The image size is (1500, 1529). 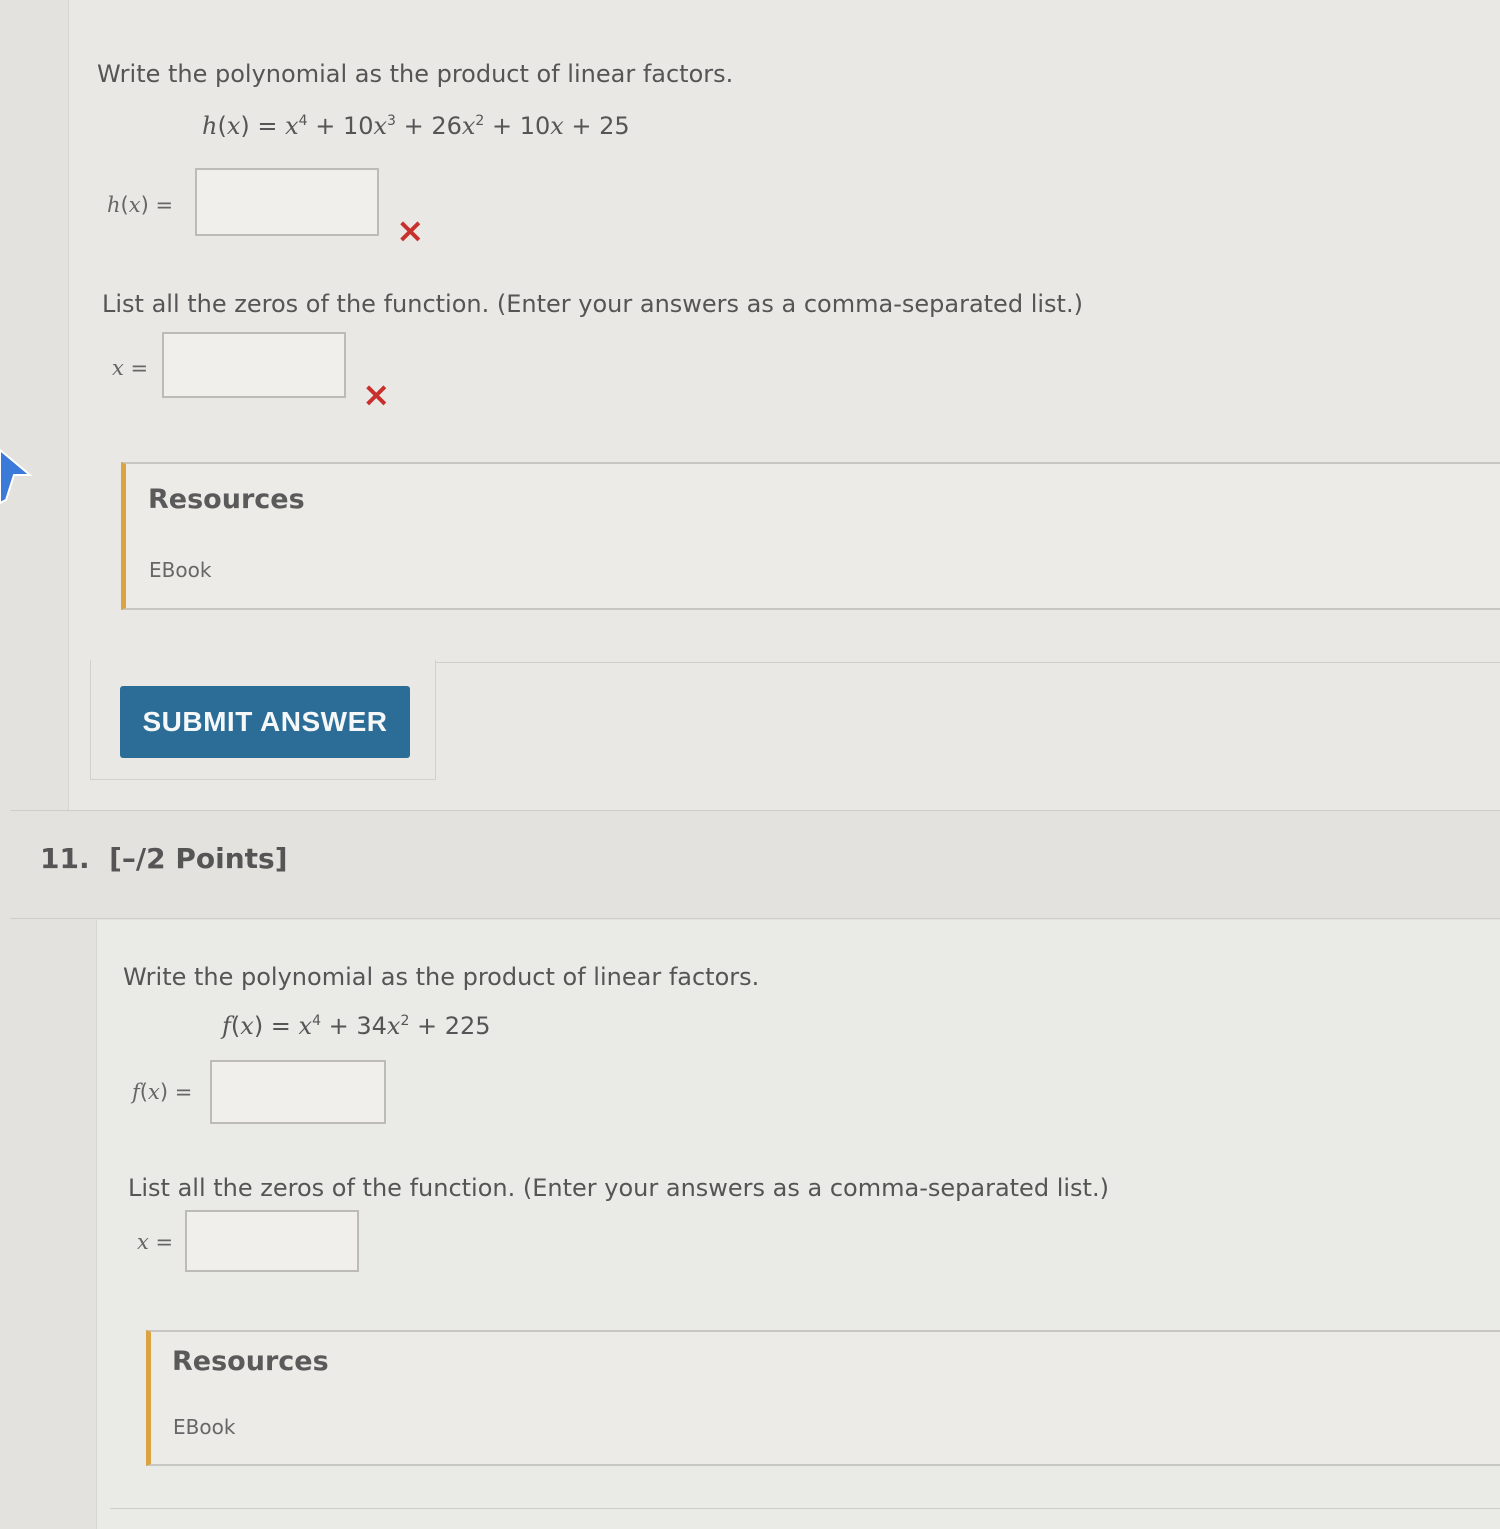 What do you see at coordinates (180, 570) in the screenshot?
I see `q10-ebook-link: EBook` at bounding box center [180, 570].